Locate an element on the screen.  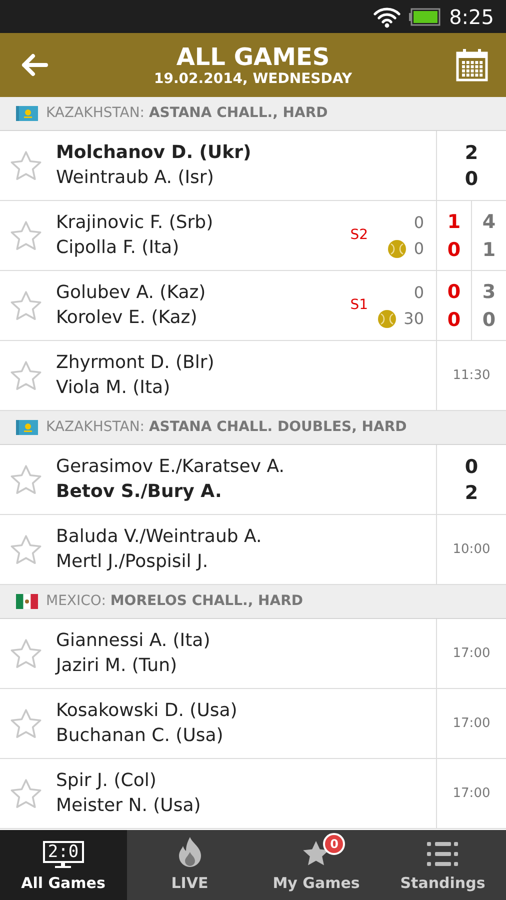
set-score: 4 is located at coordinates (489, 221).